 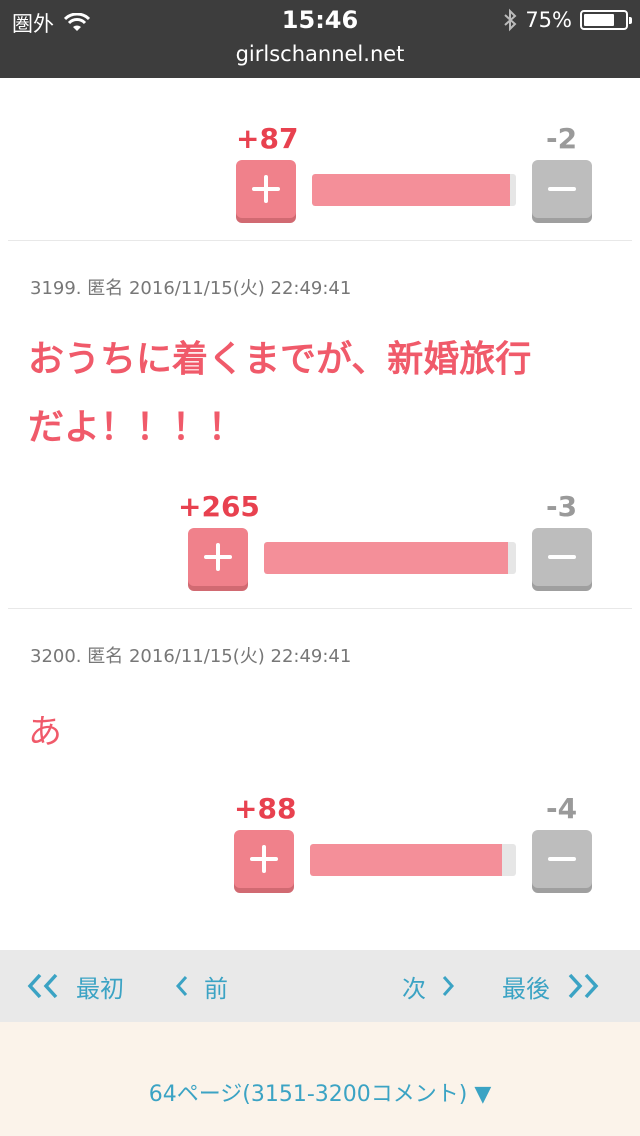 I want to click on comment-text-line: おうちに着くまでが、新婚旅行, so click(x=280, y=359).